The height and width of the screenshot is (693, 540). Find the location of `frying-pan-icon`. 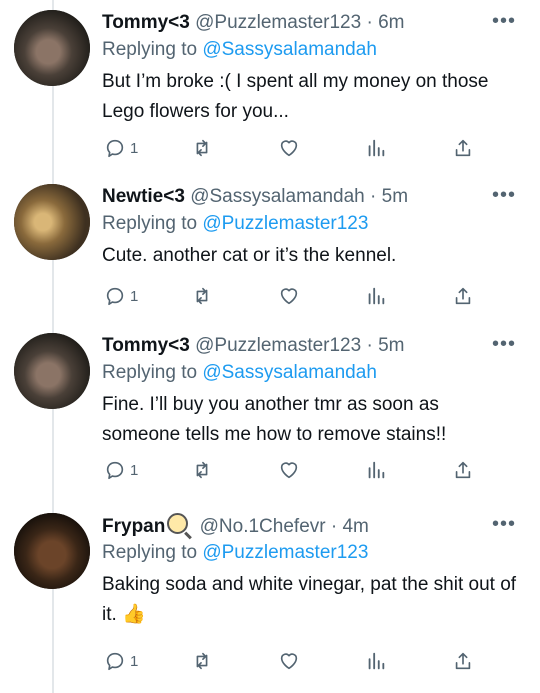

frying-pan-icon is located at coordinates (178, 523).